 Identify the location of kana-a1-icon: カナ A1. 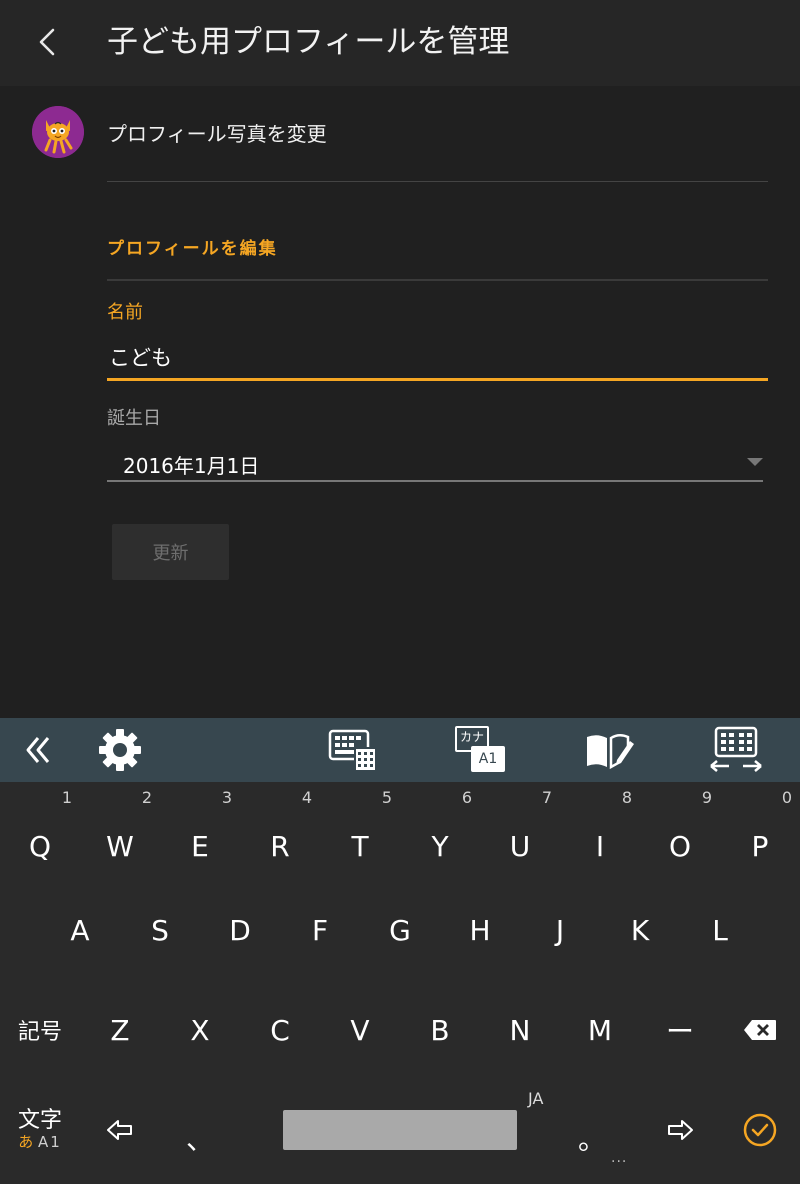
(481, 750).